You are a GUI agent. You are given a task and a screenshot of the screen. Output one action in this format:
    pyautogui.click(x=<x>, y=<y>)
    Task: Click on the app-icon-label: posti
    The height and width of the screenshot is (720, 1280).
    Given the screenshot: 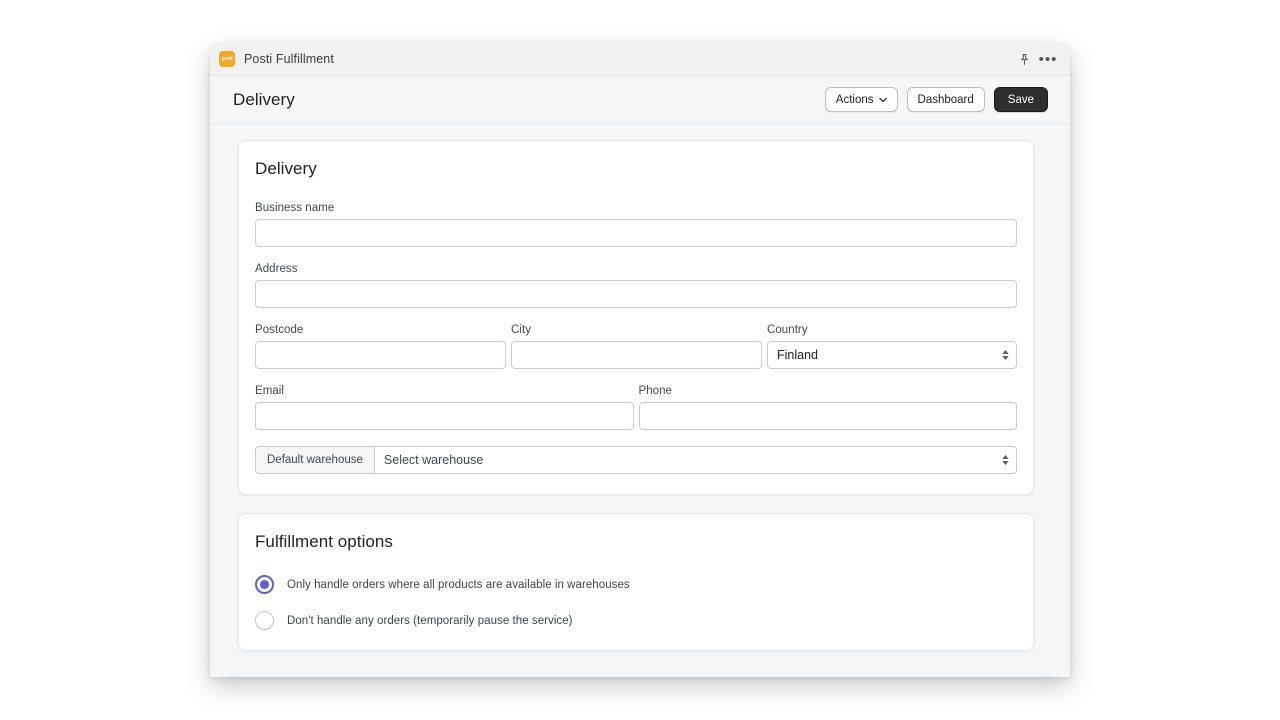 What is the action you would take?
    pyautogui.click(x=227, y=58)
    